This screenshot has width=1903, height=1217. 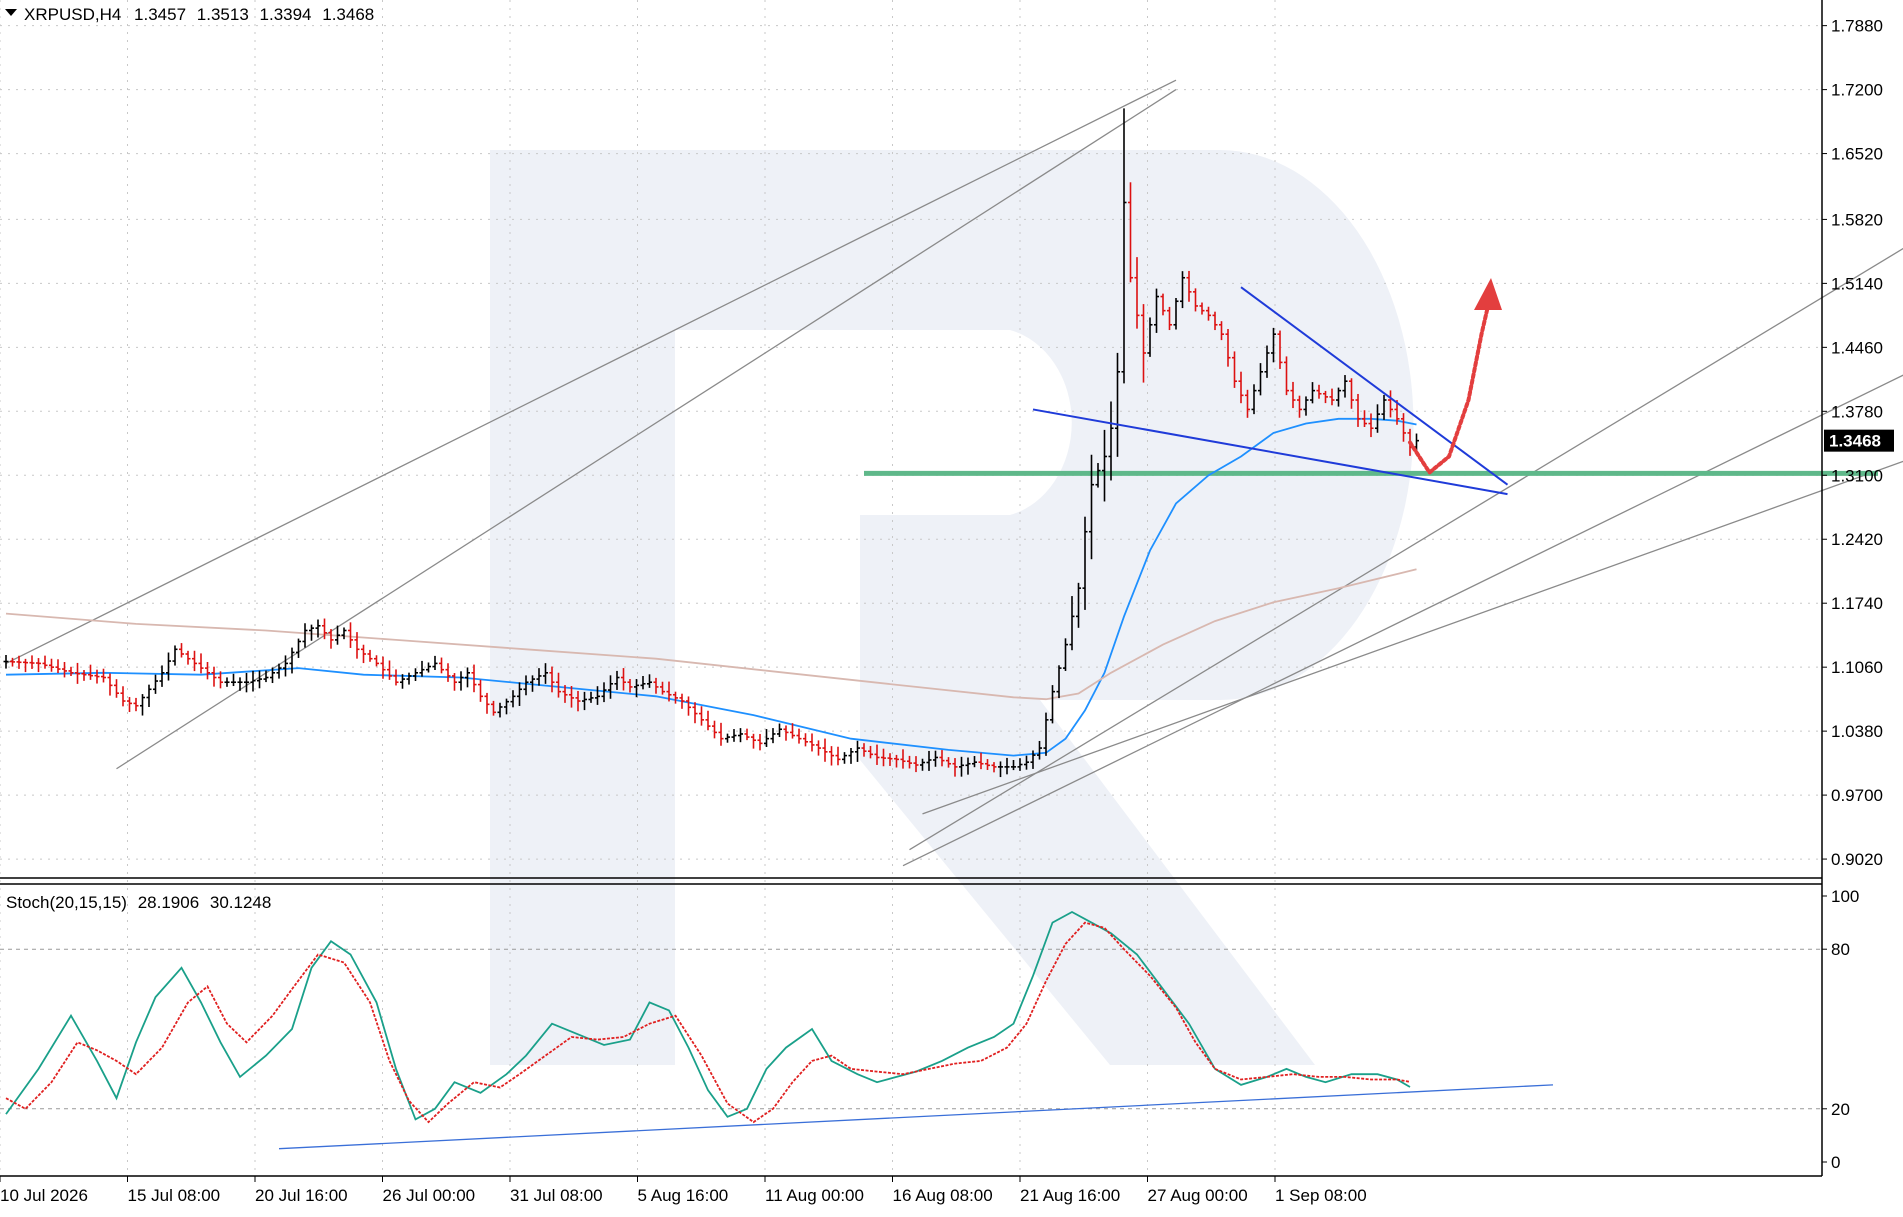 What do you see at coordinates (160, 14) in the screenshot?
I see `ohlc-open: 1.3457` at bounding box center [160, 14].